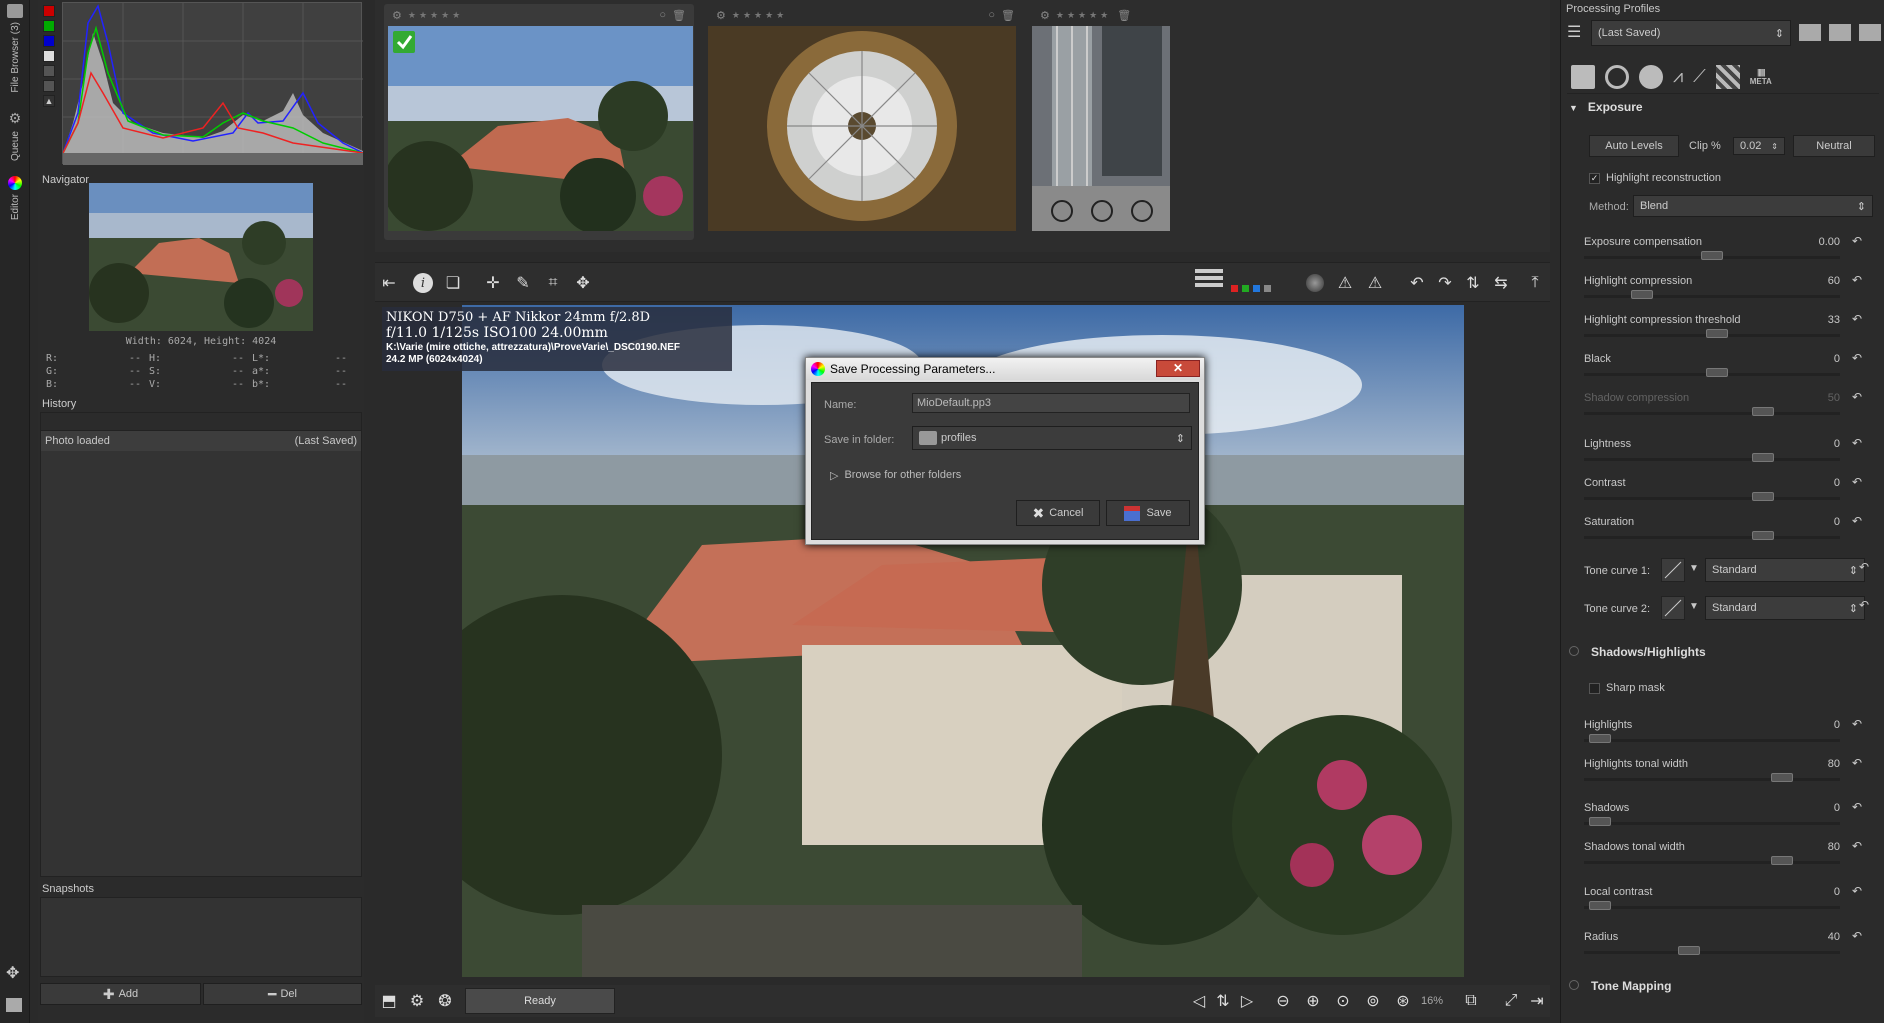 Image resolution: width=1884 pixels, height=1023 pixels. I want to click on tab-editor: Editor, so click(15, 198).